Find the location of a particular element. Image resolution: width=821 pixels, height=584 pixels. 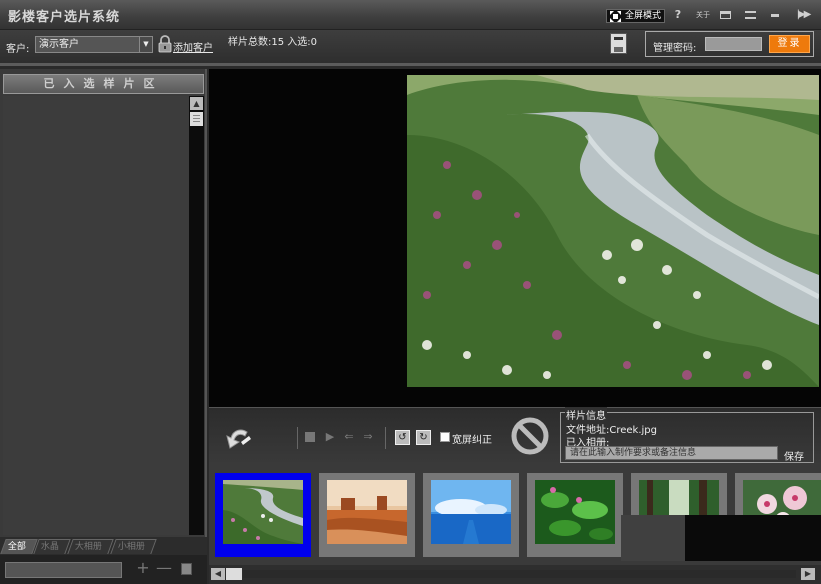

title-bar: 影楼客户选片系统 全屏模式 ? 关于 |▶▶ is located at coordinates (410, 15).